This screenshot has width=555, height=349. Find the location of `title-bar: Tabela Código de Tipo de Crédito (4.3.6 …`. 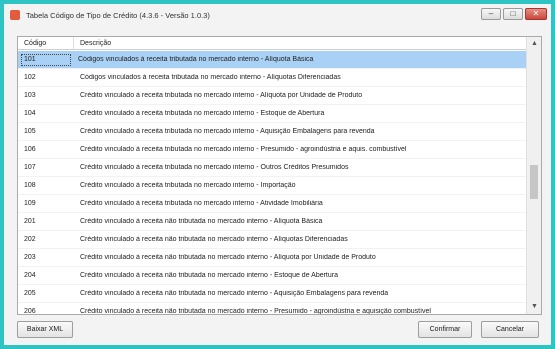

title-bar: Tabela Código de Tipo de Crédito (4.3.6 … is located at coordinates (277, 15).